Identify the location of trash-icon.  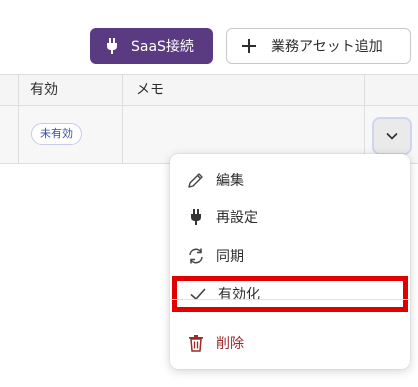
(196, 343).